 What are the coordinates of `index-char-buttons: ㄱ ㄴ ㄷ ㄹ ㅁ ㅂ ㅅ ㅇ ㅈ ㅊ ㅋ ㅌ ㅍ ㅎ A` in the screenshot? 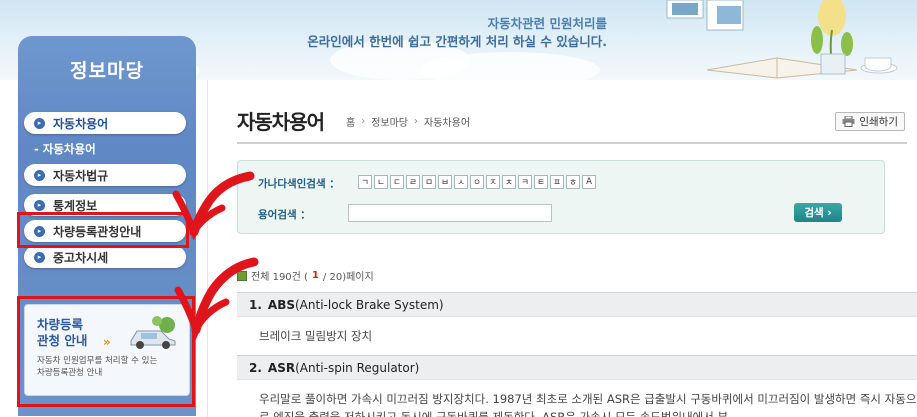 It's located at (477, 182).